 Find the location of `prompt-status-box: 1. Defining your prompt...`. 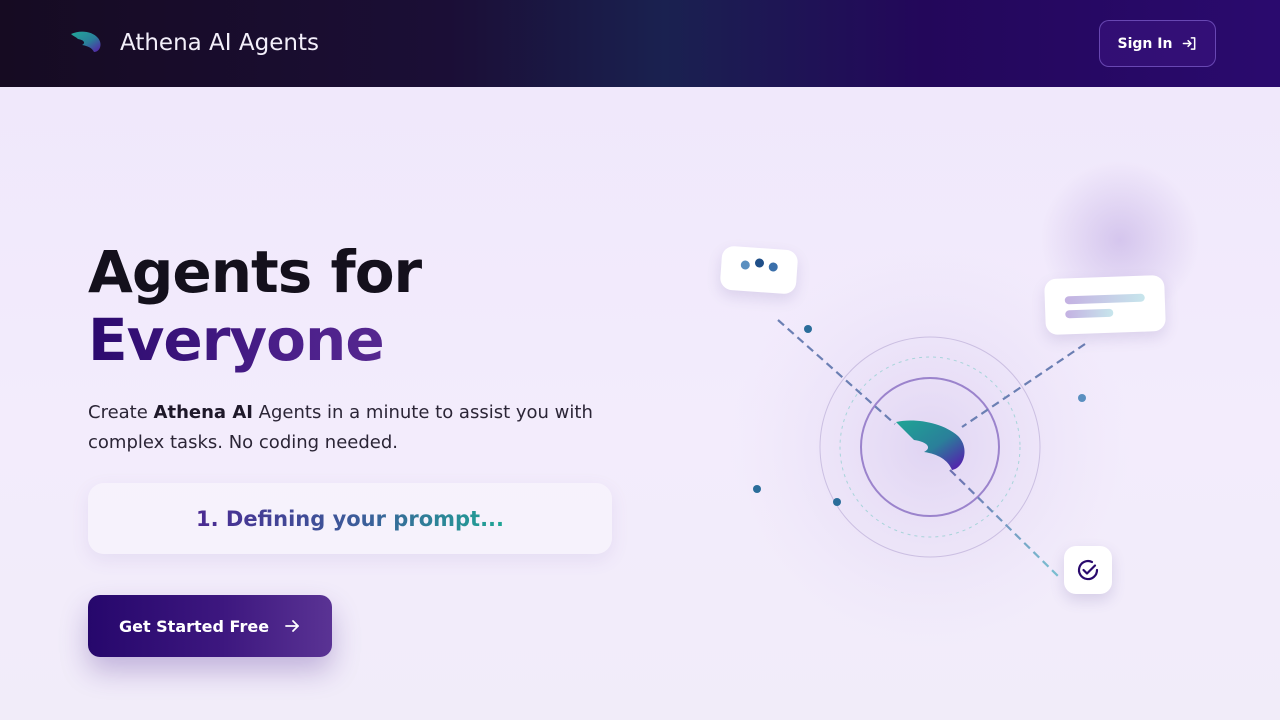

prompt-status-box: 1. Defining your prompt... is located at coordinates (350, 518).